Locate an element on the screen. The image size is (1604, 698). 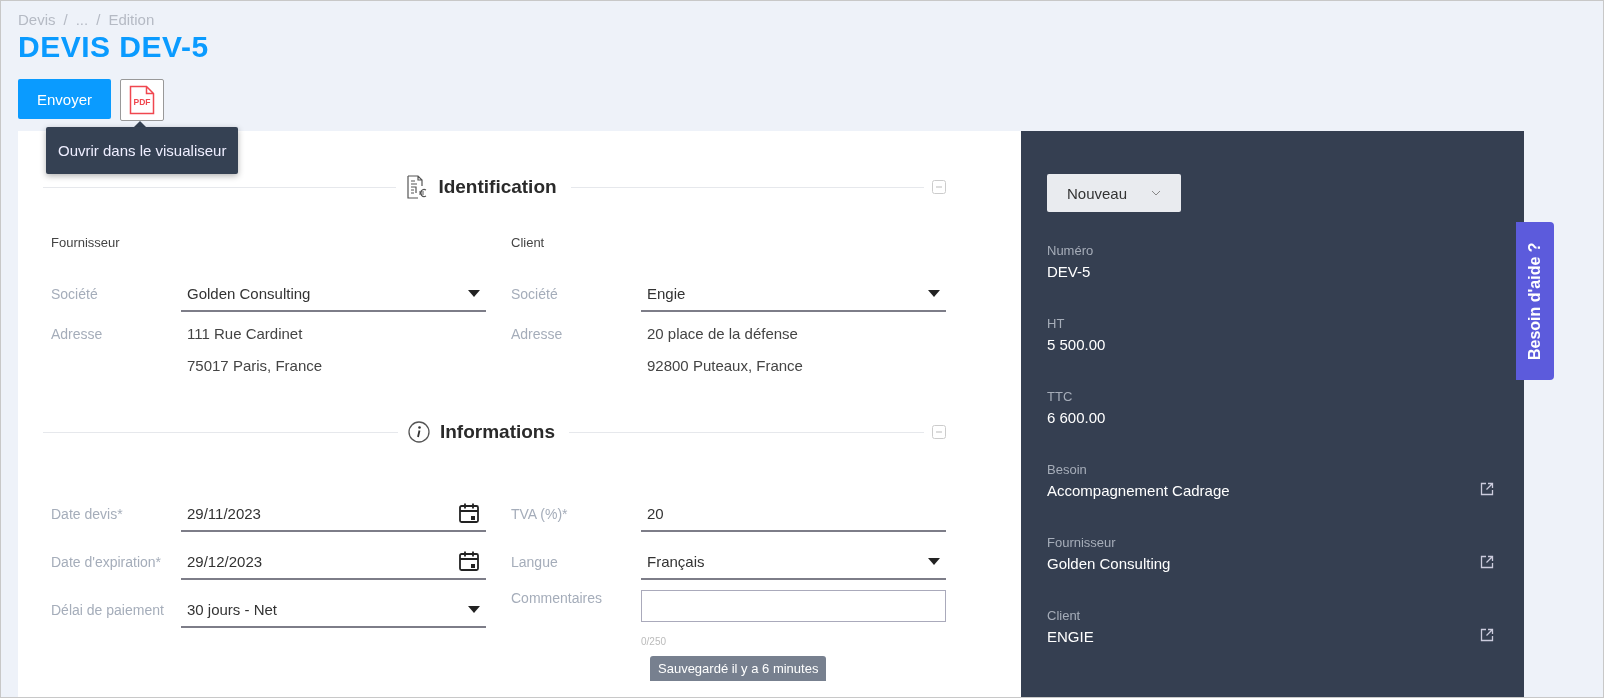
field-label: Commentaires is located at coordinates (557, 598).